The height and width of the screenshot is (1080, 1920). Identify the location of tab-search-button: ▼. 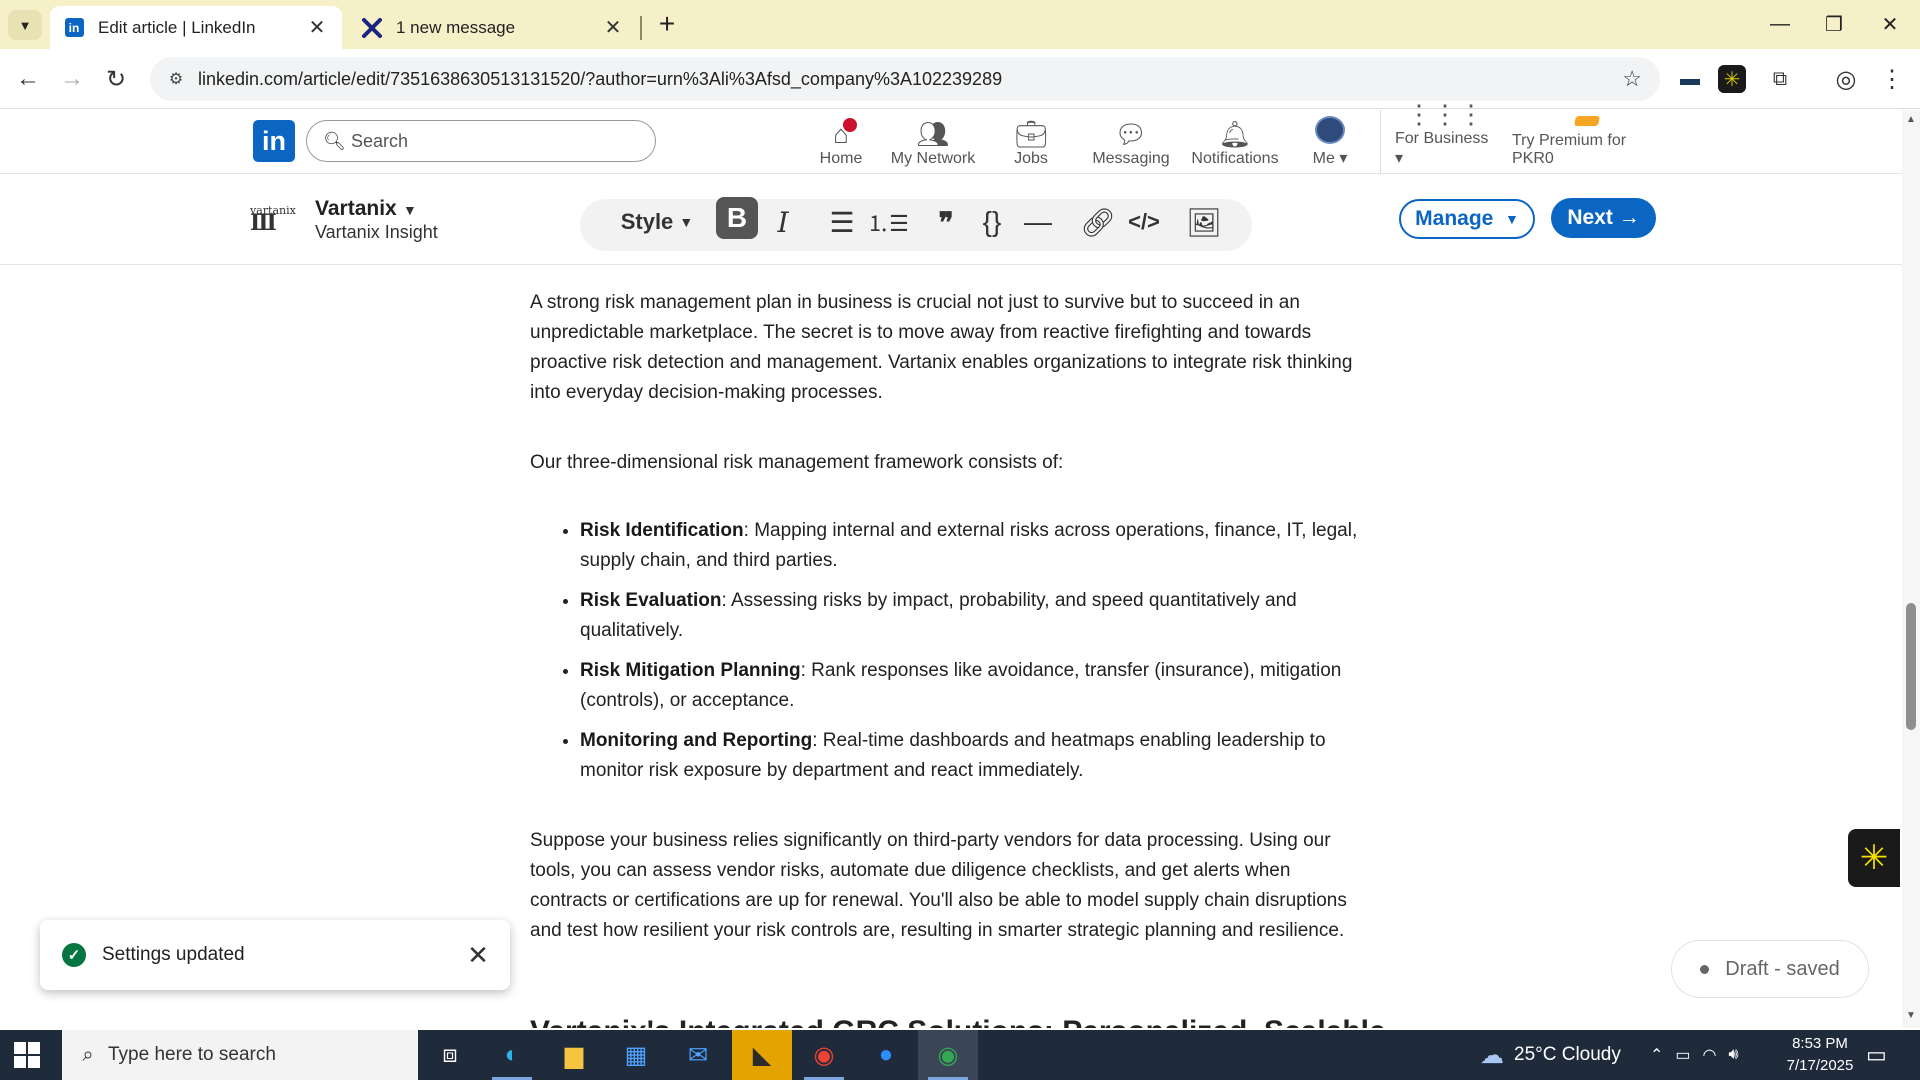
(25, 25).